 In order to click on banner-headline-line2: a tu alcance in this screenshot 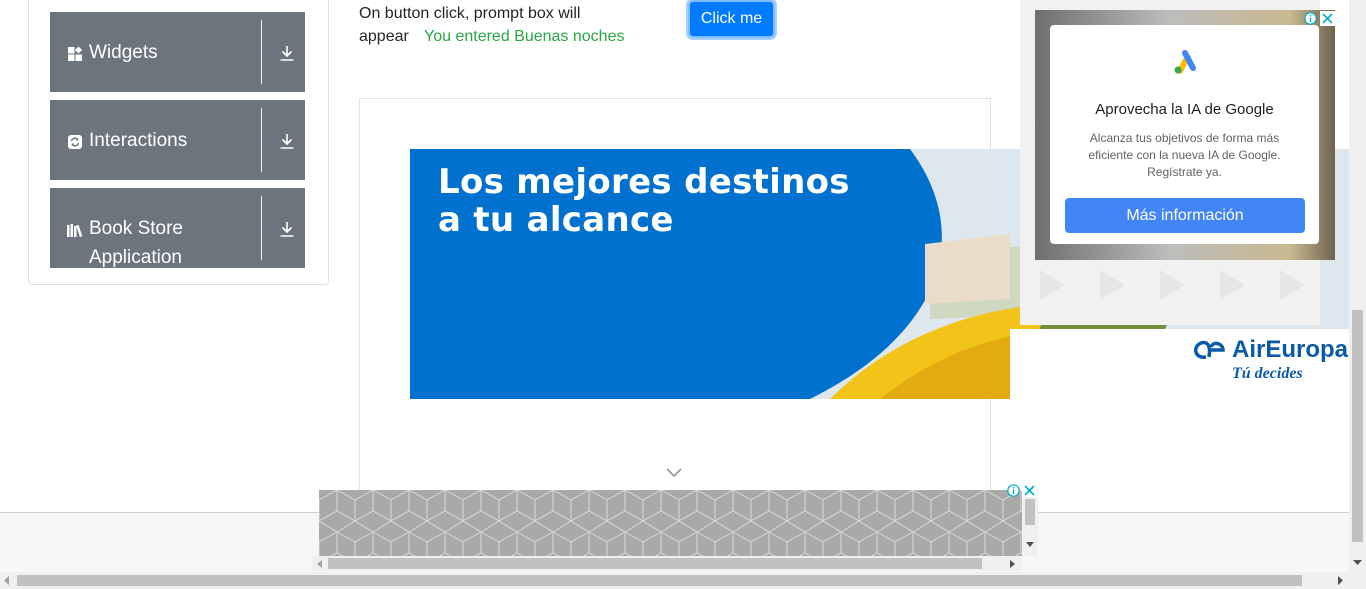, I will do `click(556, 220)`.